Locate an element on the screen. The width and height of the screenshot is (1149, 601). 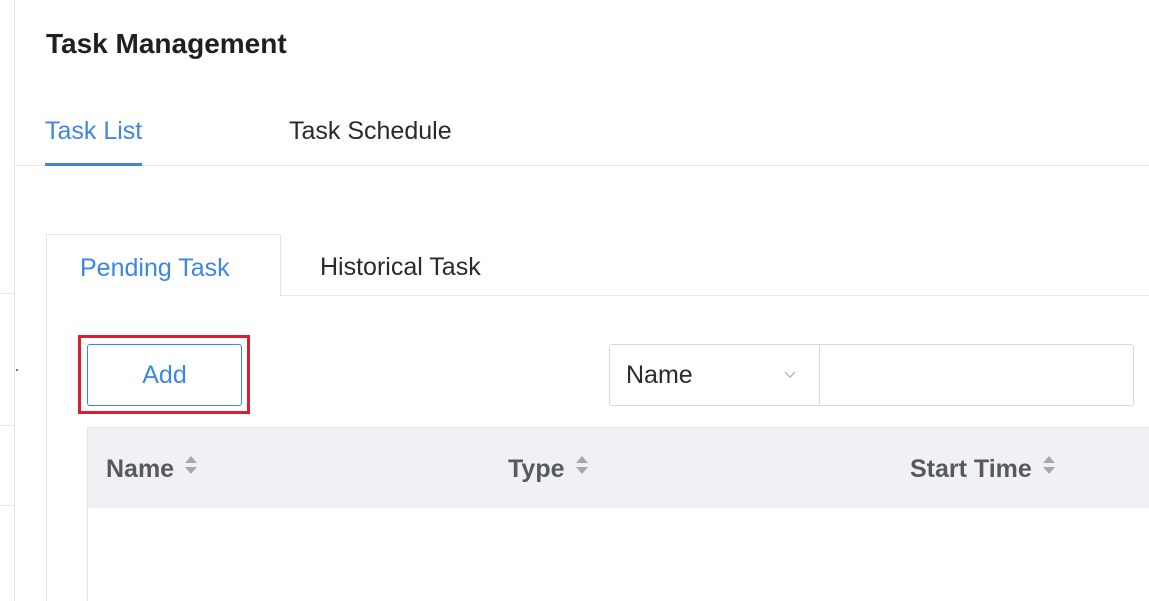
tab-label: Task List is located at coordinates (94, 131).